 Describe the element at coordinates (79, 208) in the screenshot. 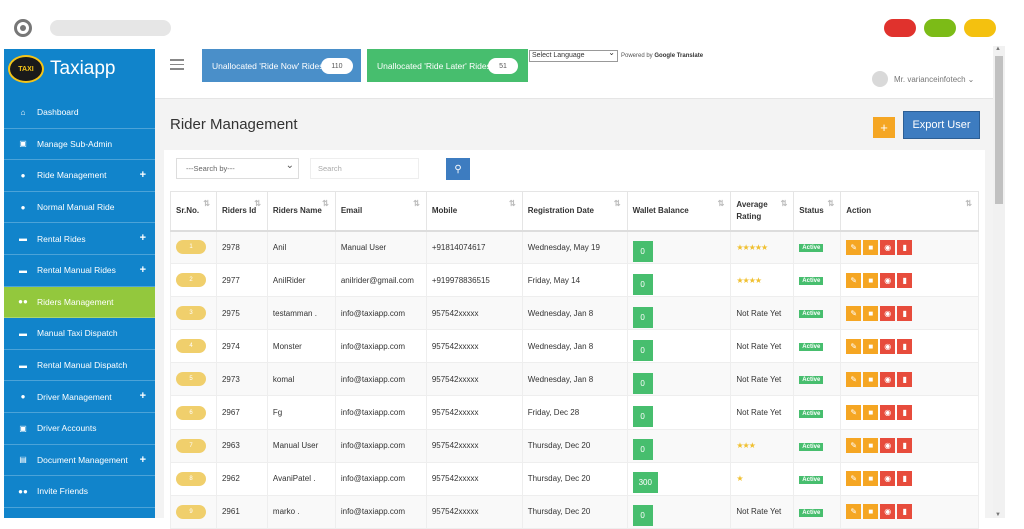

I see `sidebar-item-normal-manual-ride: ● Normal Manual Ride` at that location.